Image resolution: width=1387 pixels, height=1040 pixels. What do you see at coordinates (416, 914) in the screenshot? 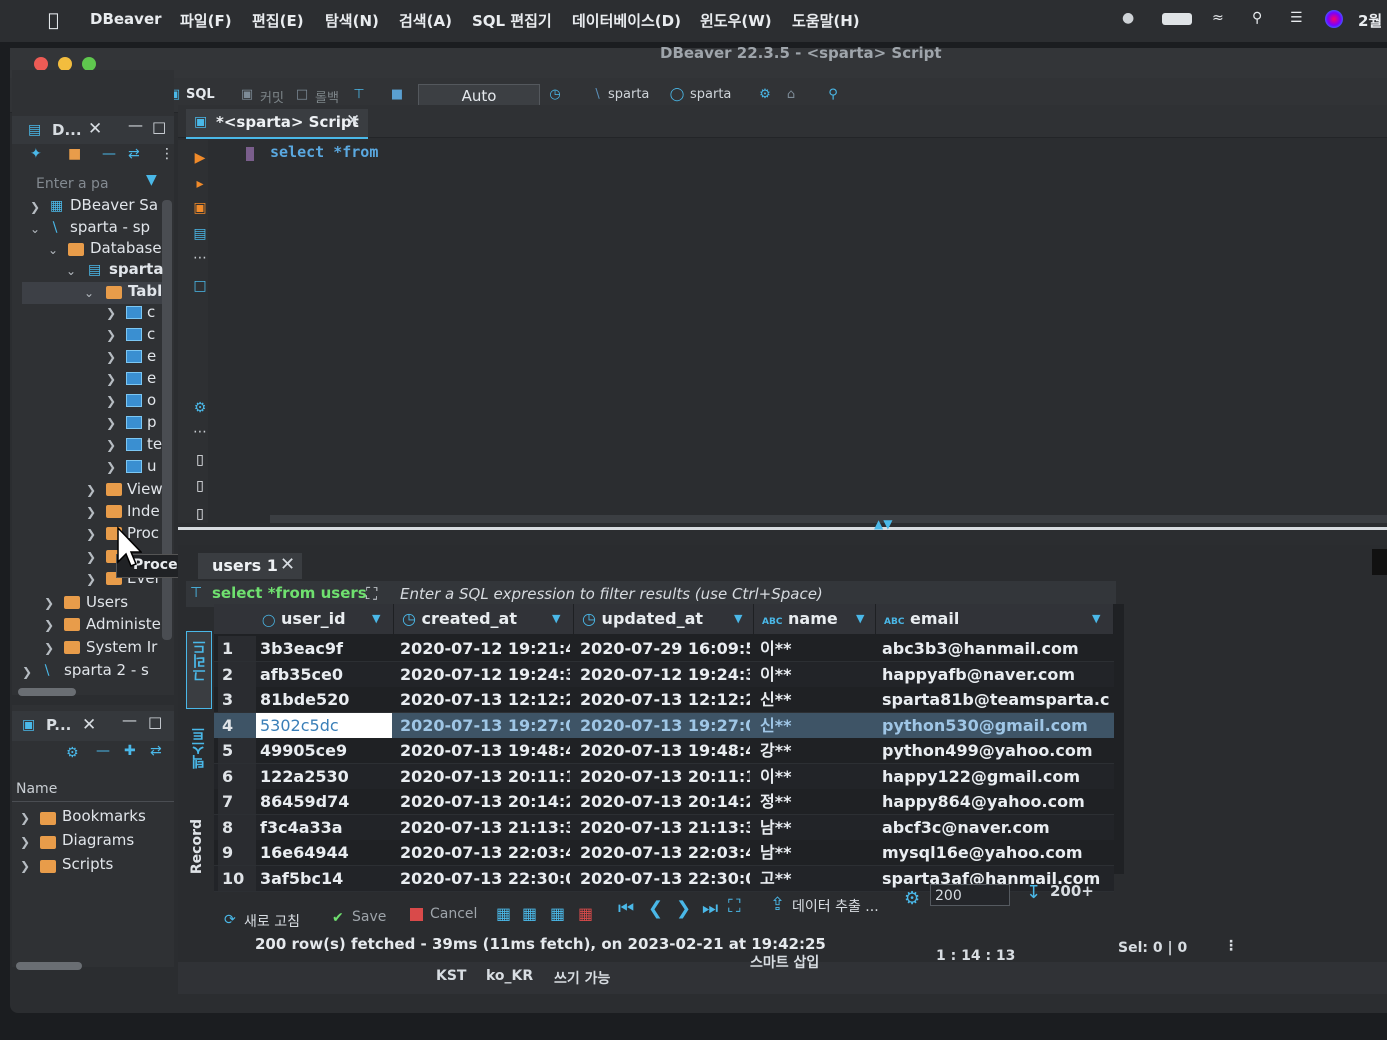
I see `cancel-icon` at bounding box center [416, 914].